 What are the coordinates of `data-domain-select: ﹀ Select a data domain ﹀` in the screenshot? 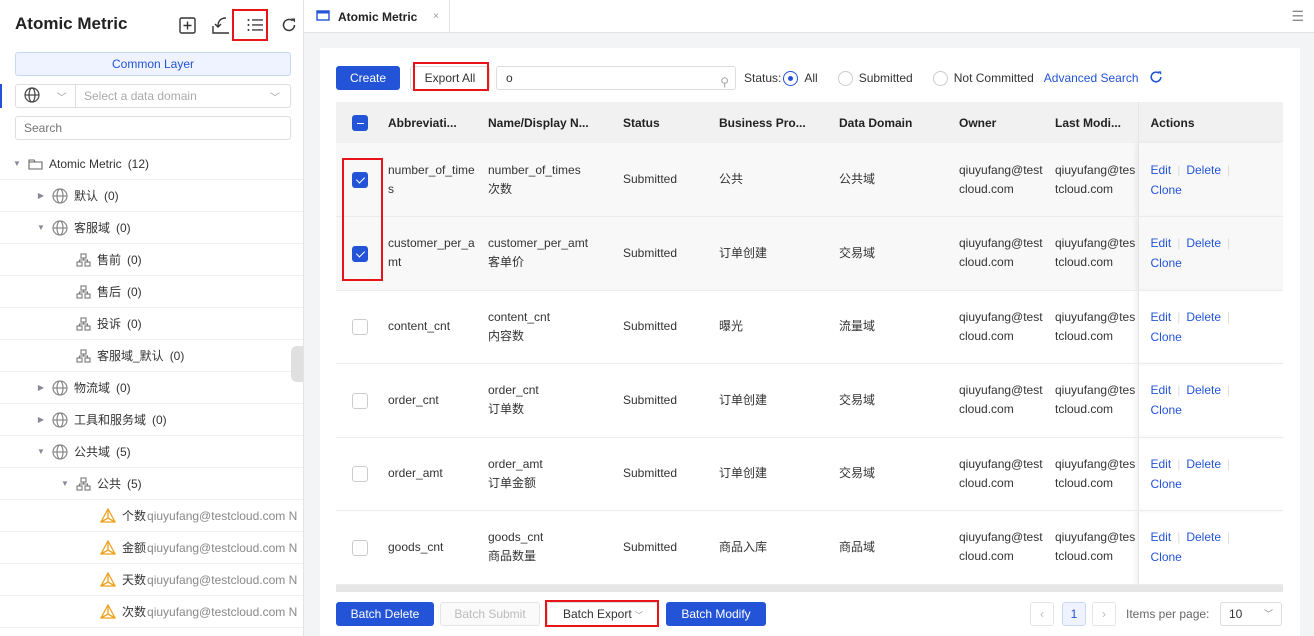 It's located at (153, 96).